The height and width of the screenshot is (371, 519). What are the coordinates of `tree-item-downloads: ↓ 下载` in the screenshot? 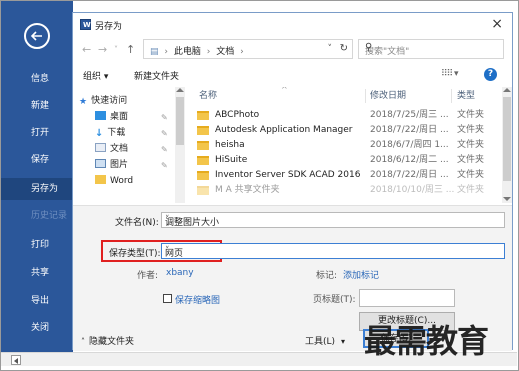 It's located at (140, 133).